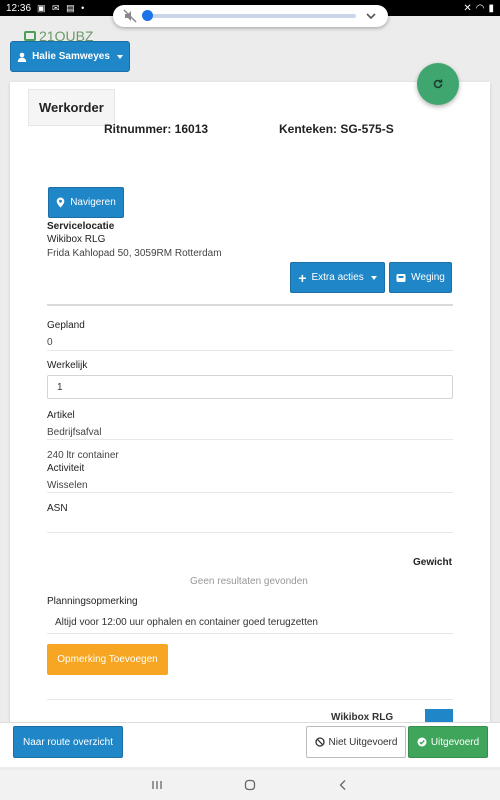 The height and width of the screenshot is (800, 500). What do you see at coordinates (319, 742) in the screenshot?
I see `ban-icon` at bounding box center [319, 742].